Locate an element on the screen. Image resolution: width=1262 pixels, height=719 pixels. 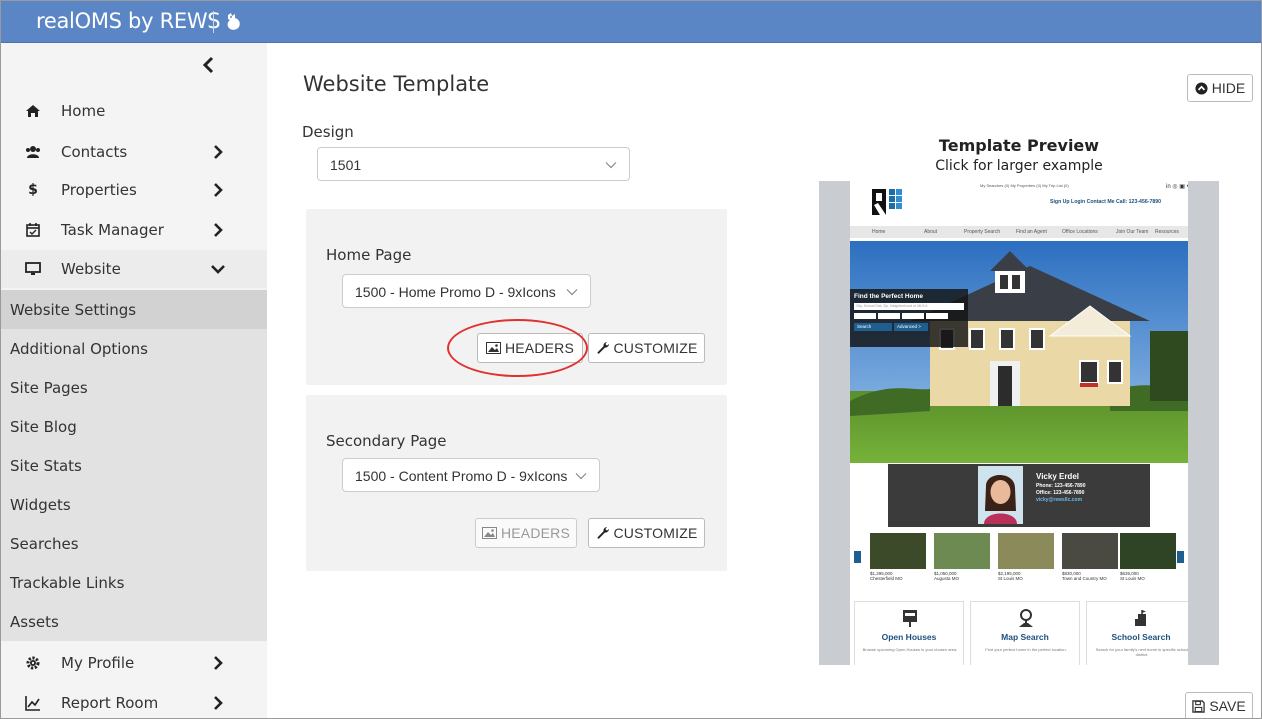
subnav-additional-options: Additional Options is located at coordinates (134, 348).